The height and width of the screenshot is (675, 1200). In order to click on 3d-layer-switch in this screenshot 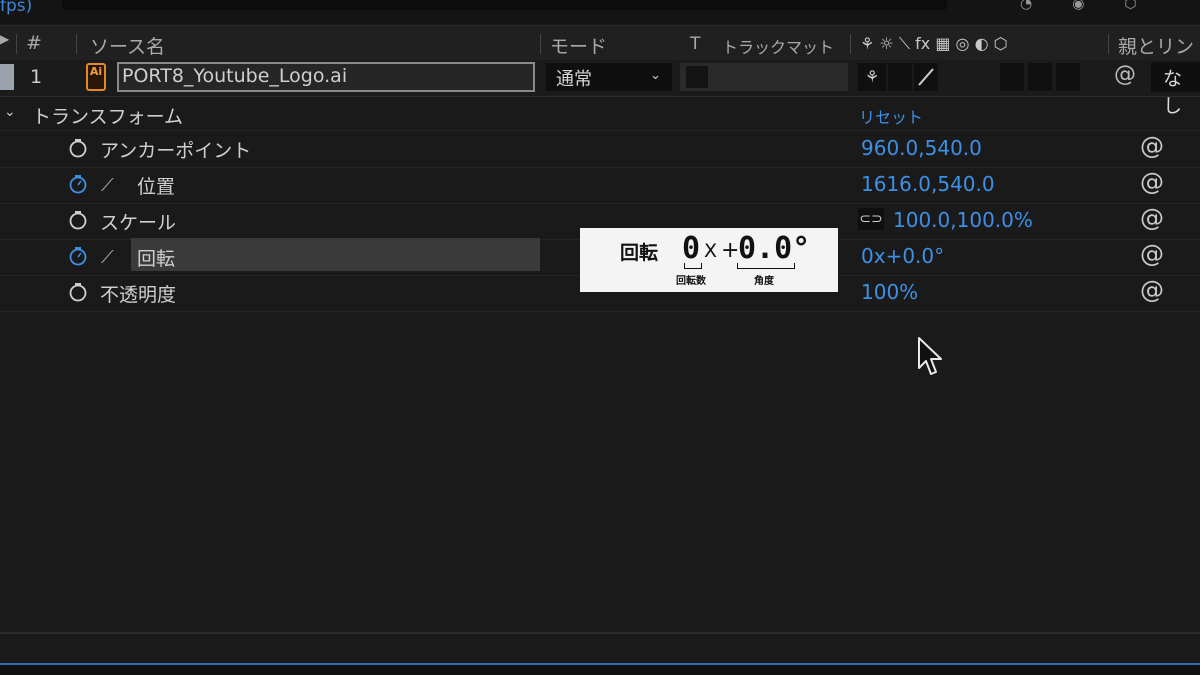, I will do `click(1068, 77)`.